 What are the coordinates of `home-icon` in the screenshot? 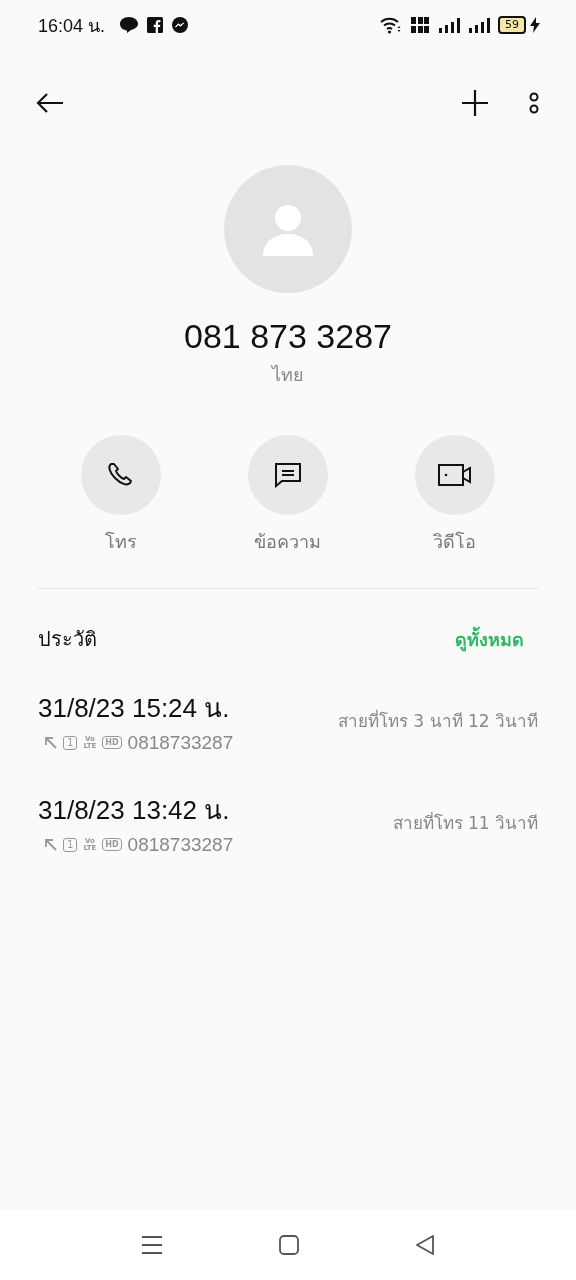 It's located at (289, 1245).